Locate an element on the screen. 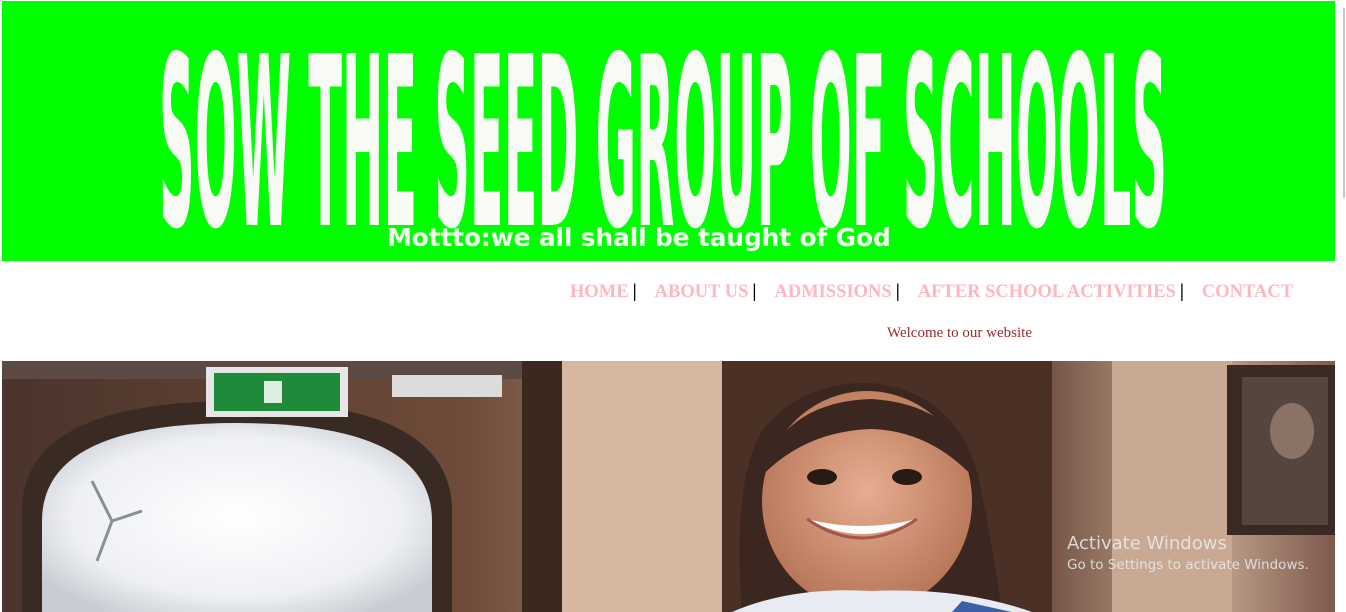  nav-link-admissions: ADMISSIONS is located at coordinates (832, 292).